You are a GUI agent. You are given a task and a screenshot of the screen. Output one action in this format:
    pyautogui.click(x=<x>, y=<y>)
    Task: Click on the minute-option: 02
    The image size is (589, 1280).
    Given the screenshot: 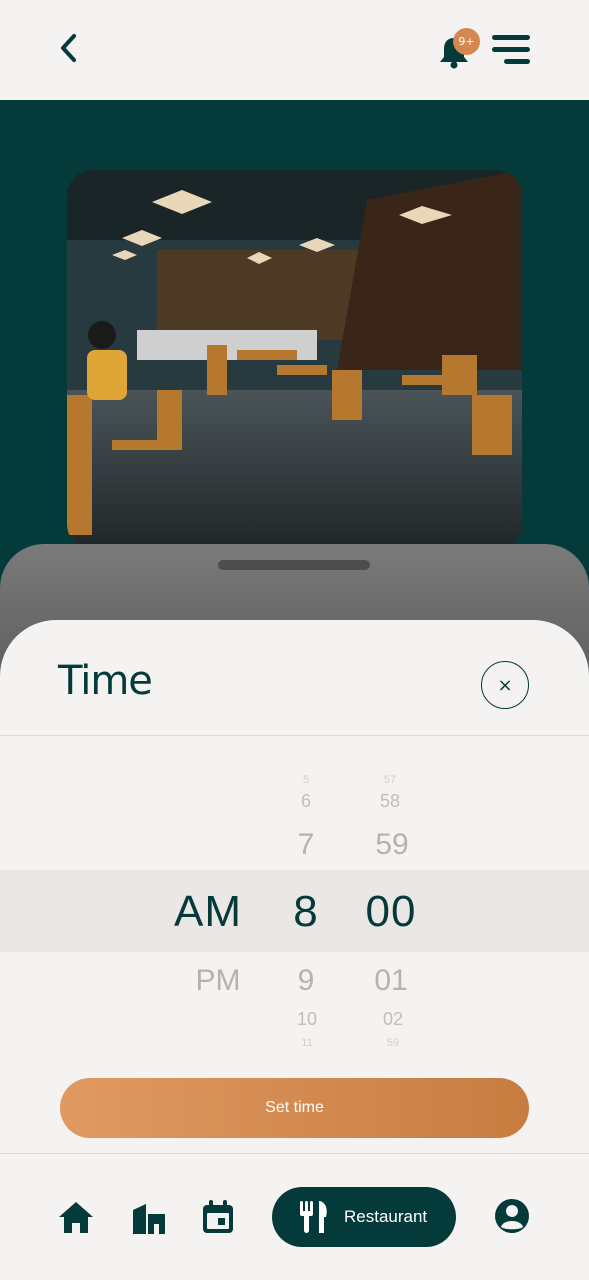 What is the action you would take?
    pyautogui.click(x=393, y=1019)
    